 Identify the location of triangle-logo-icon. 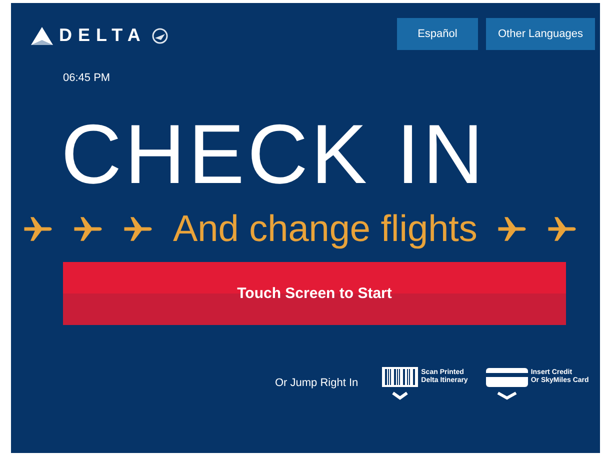
(42, 35).